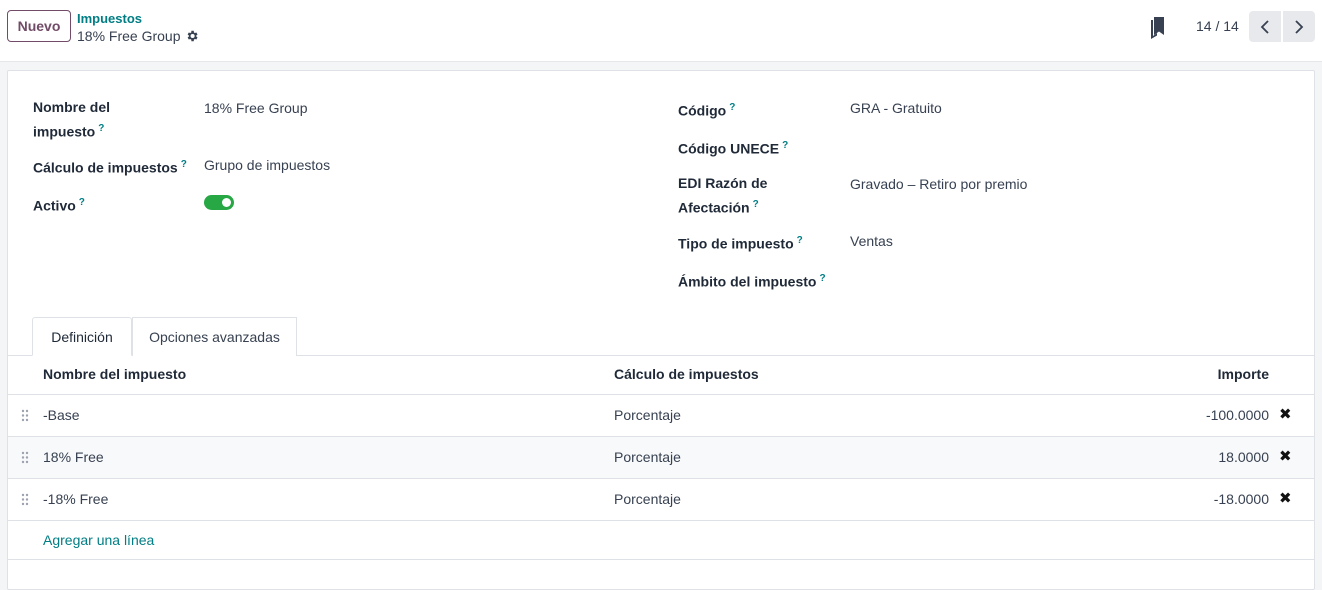  I want to click on gear-icon, so click(192, 36).